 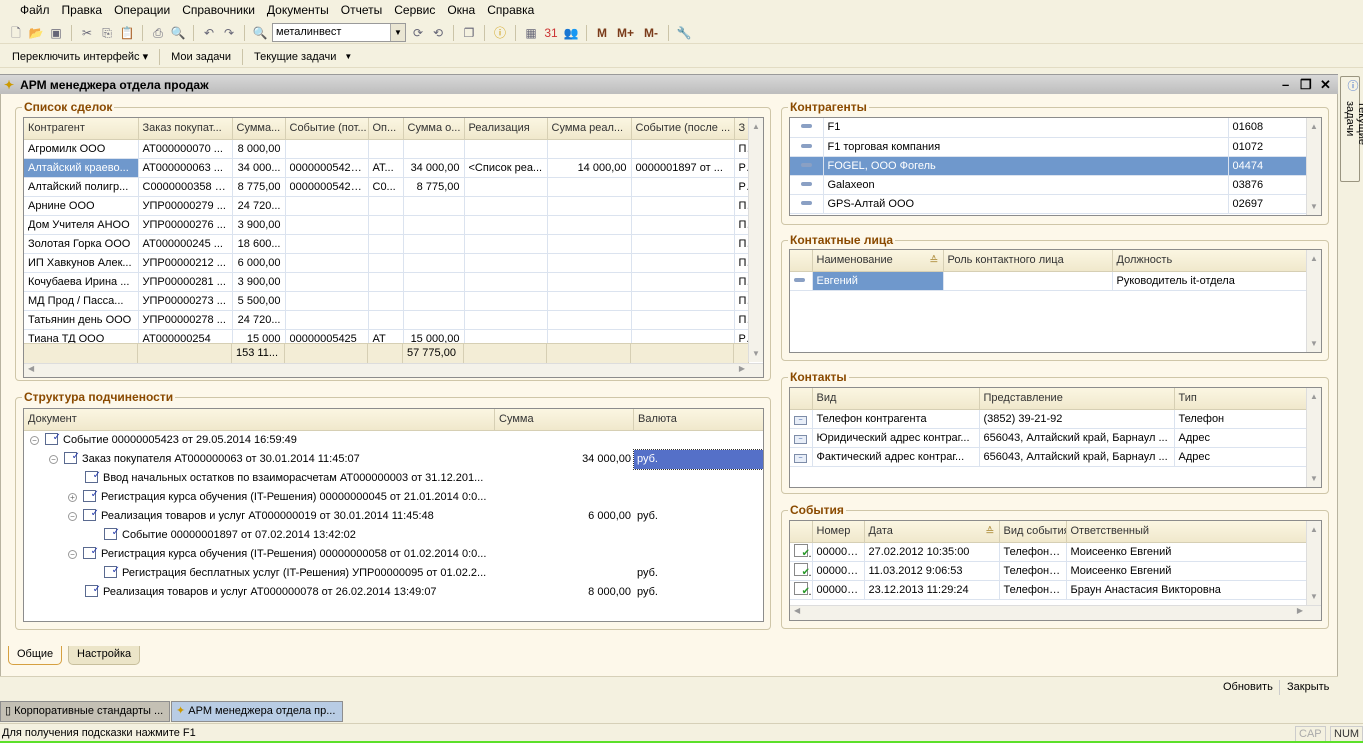 I want to click on menu-reports: Отчеты, so click(x=361, y=10).